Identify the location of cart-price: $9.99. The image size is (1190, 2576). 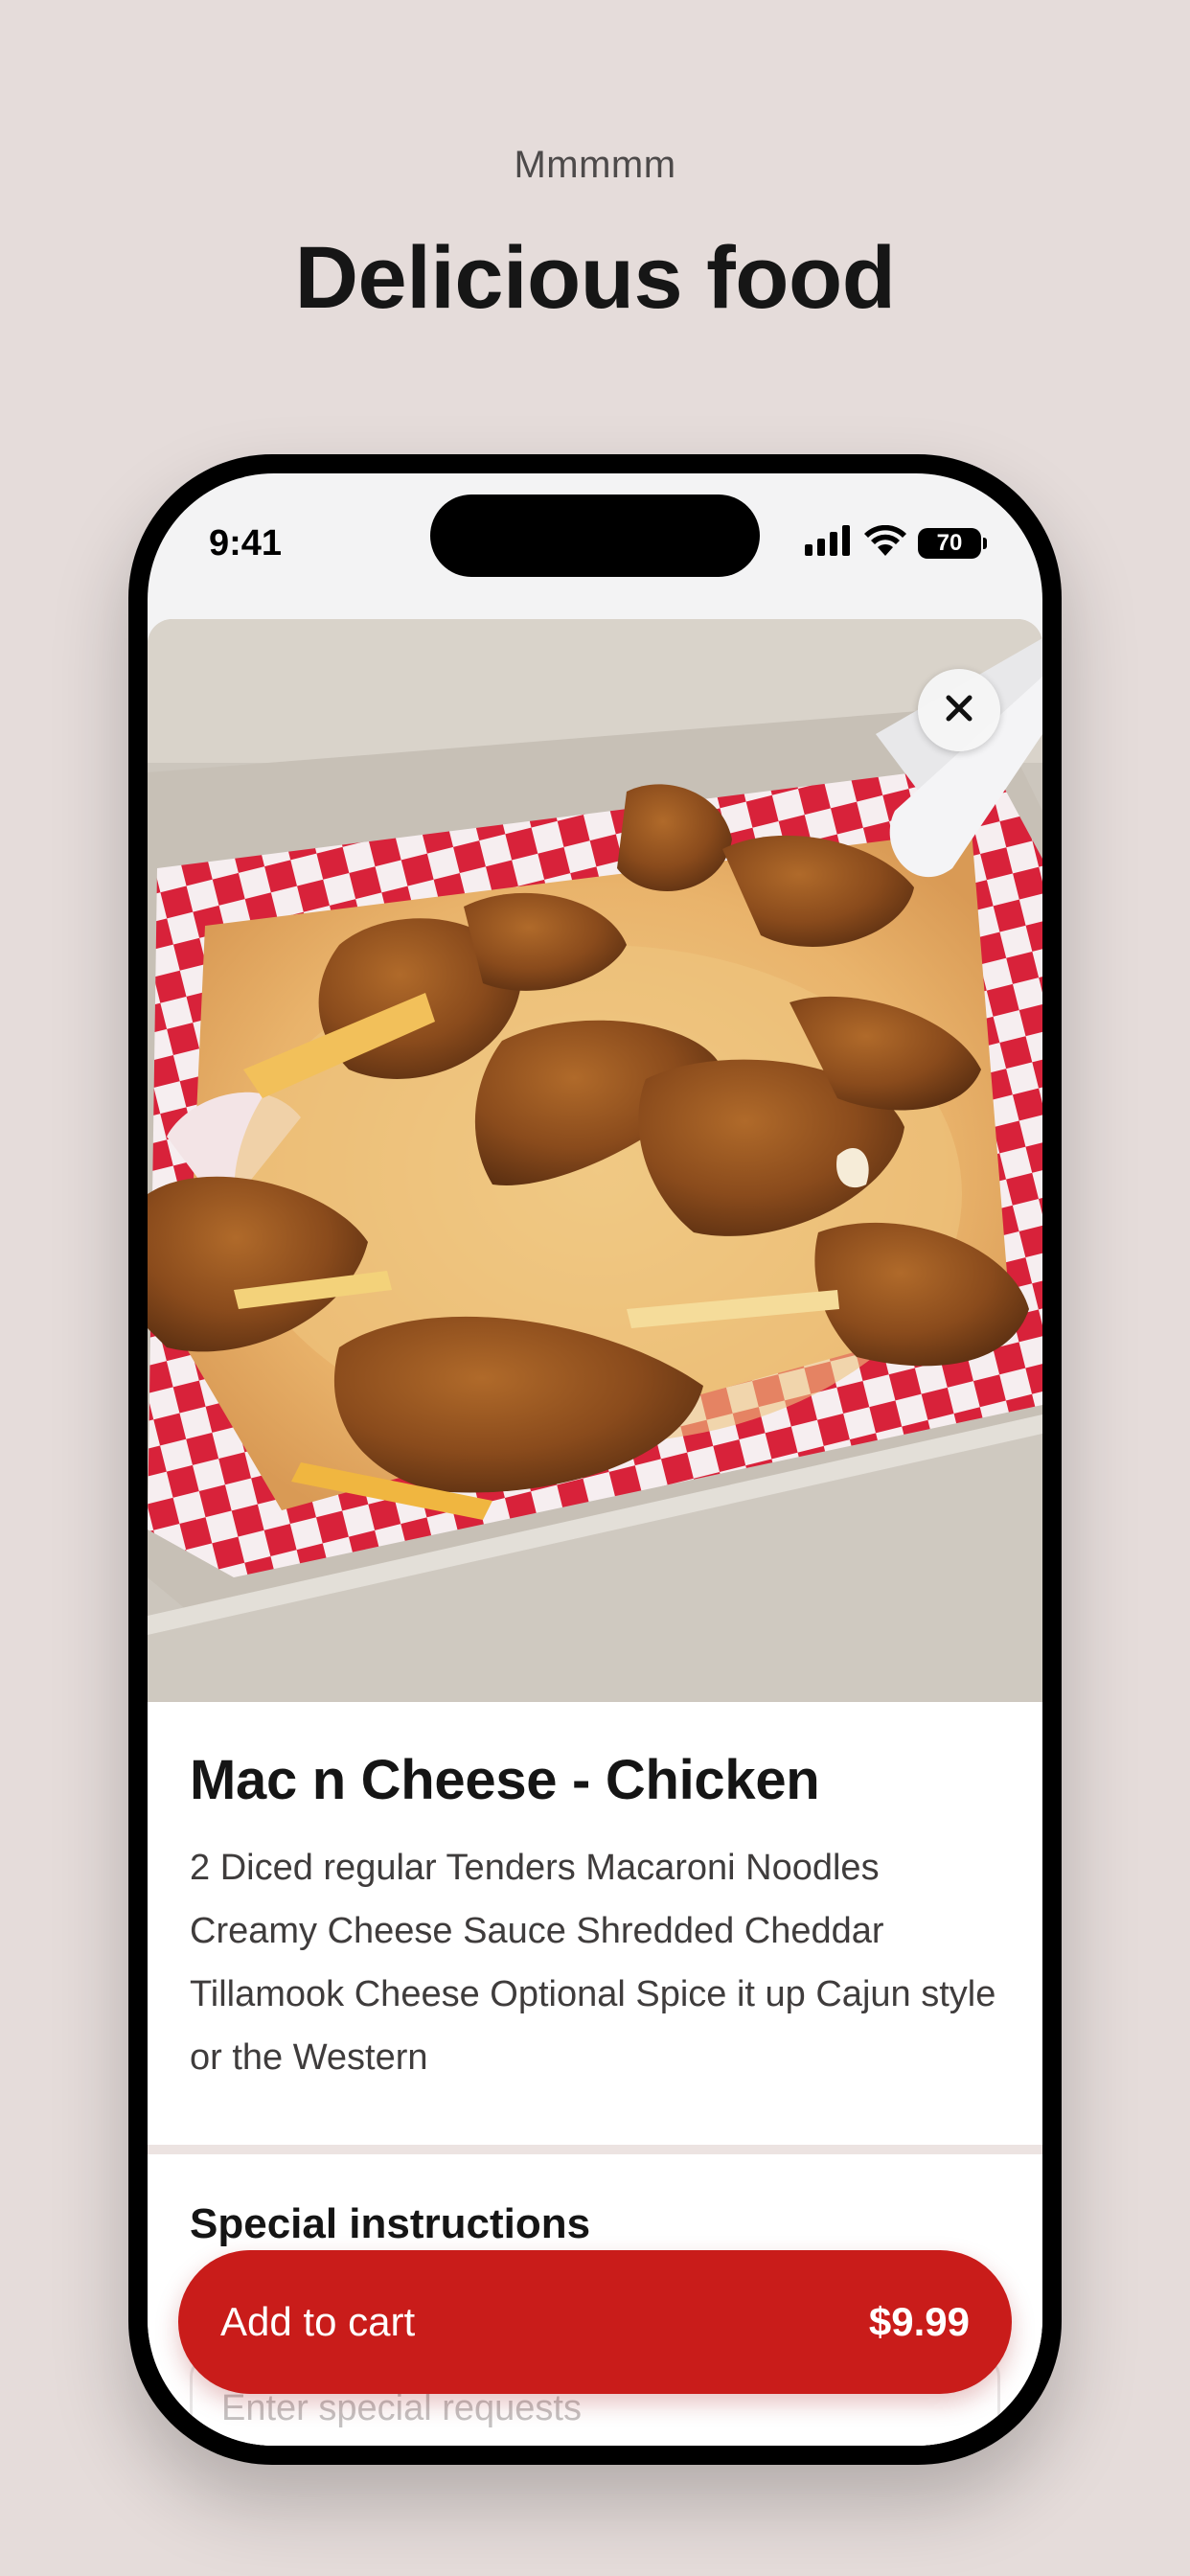
(919, 2321).